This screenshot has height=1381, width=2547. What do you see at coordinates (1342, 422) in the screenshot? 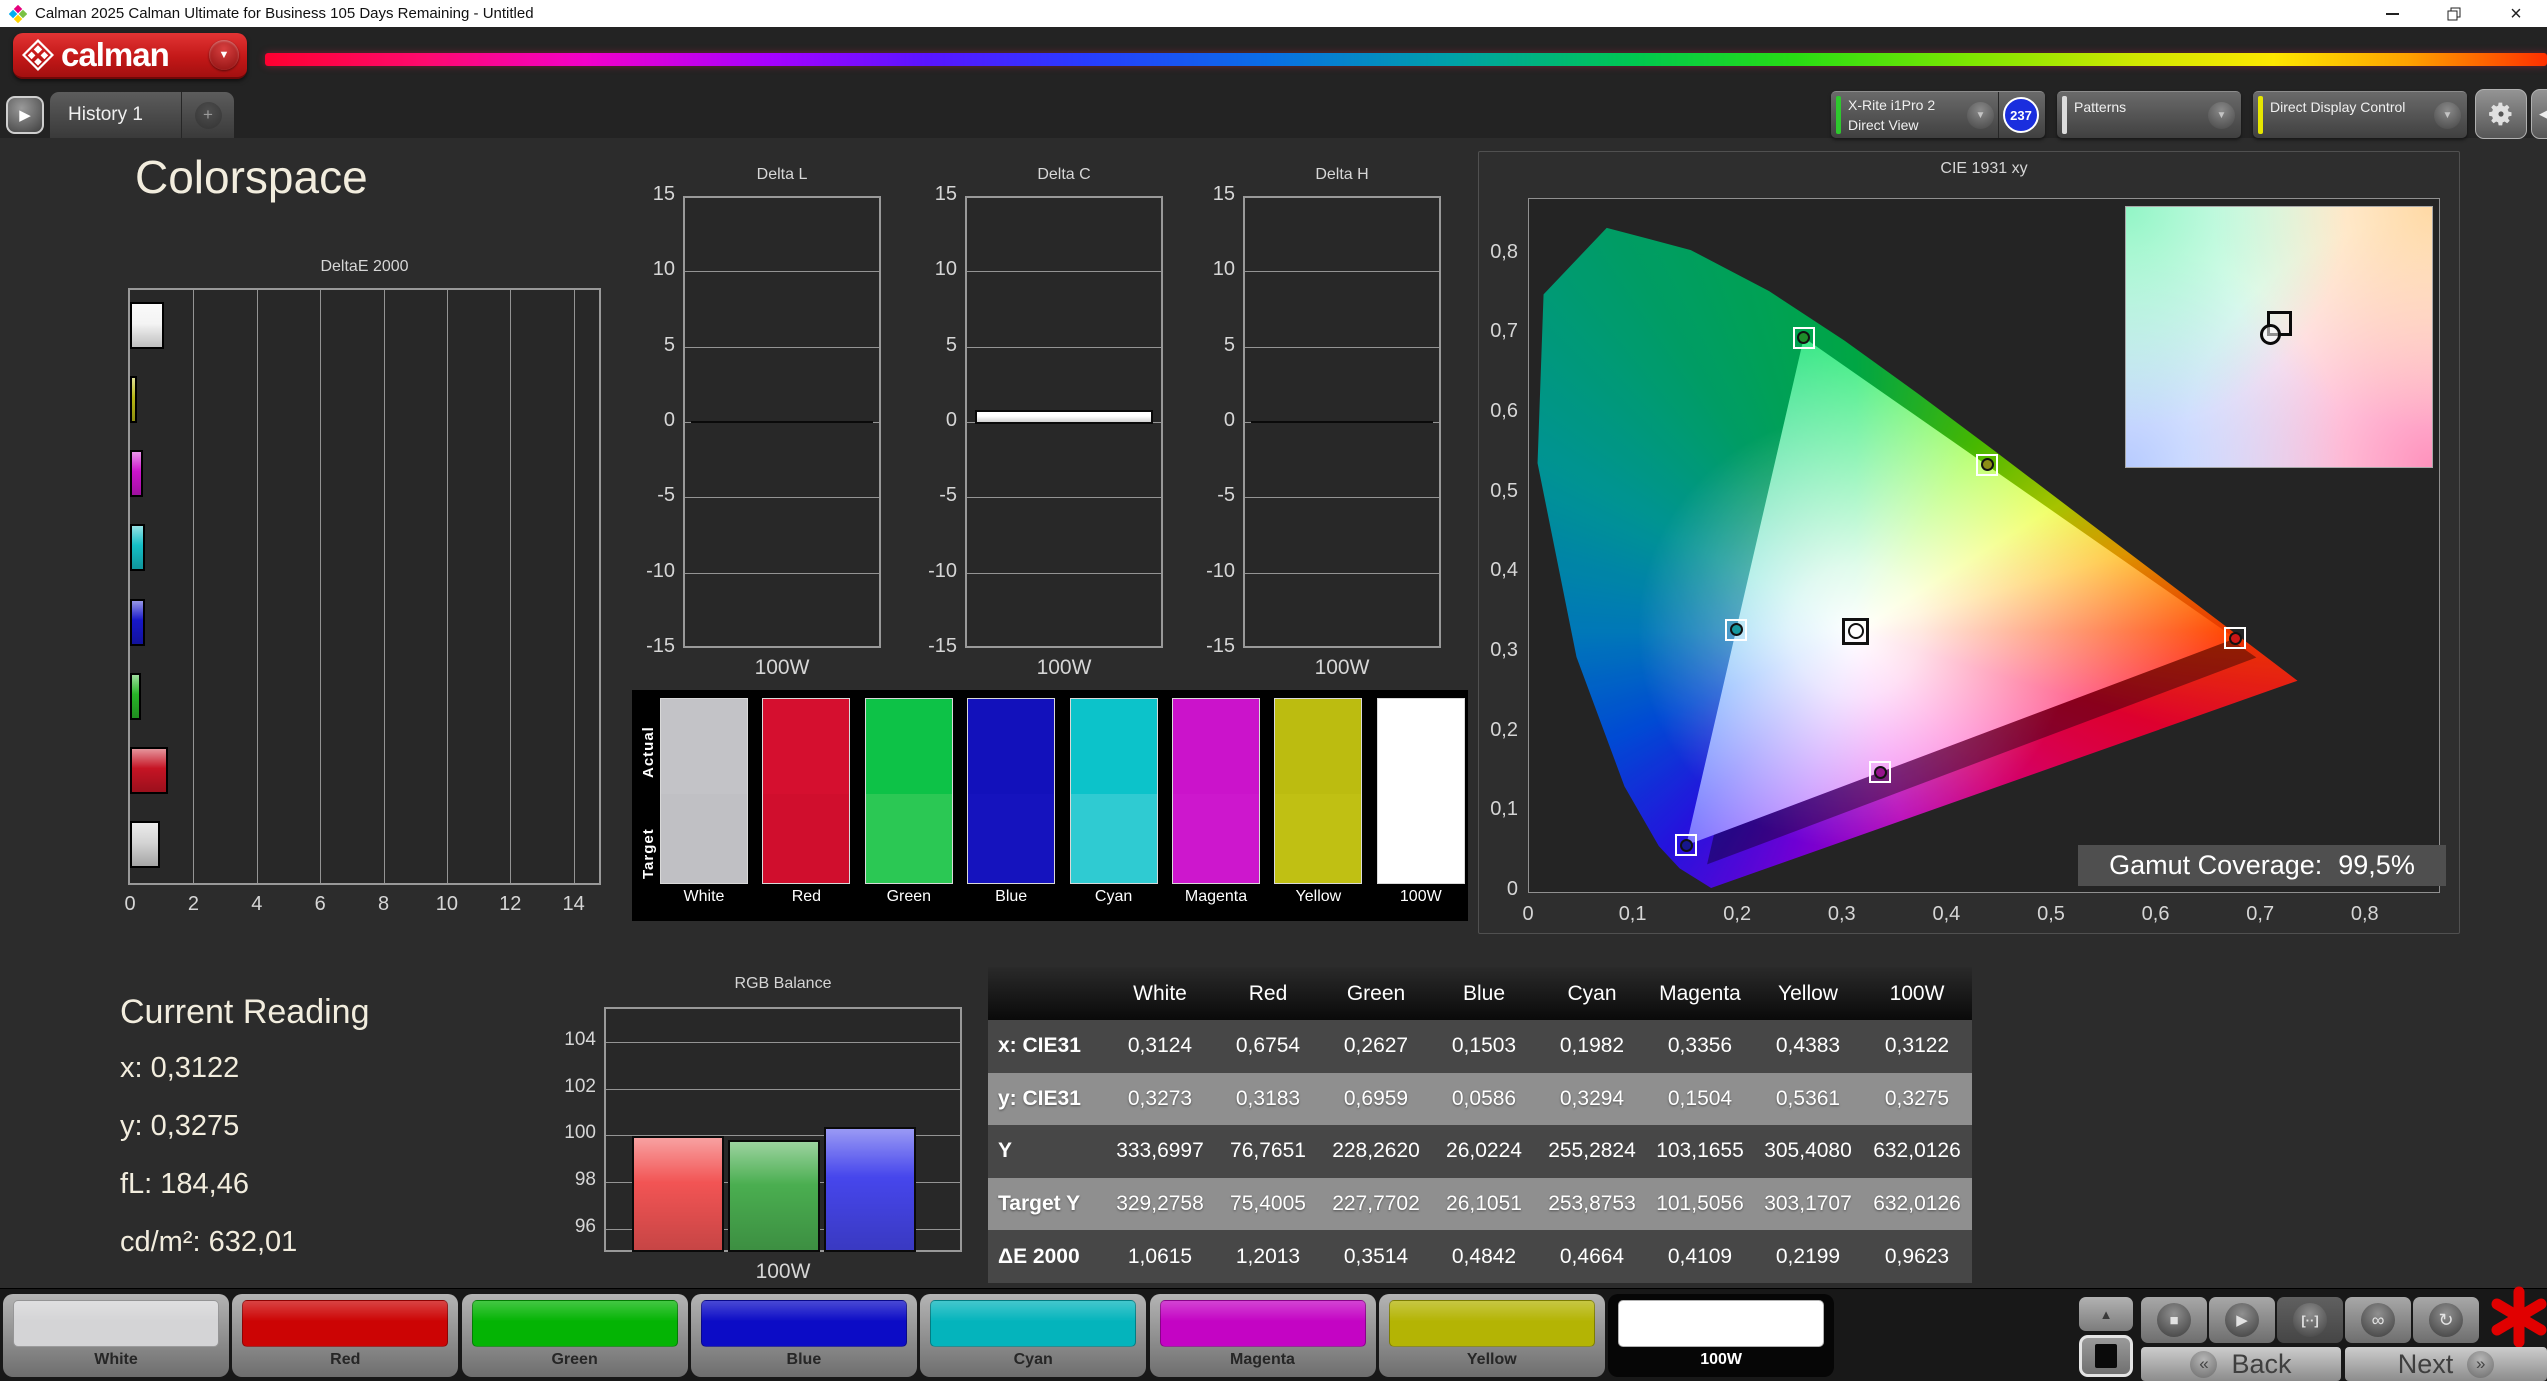
I see `delta-chart-delta-h` at bounding box center [1342, 422].